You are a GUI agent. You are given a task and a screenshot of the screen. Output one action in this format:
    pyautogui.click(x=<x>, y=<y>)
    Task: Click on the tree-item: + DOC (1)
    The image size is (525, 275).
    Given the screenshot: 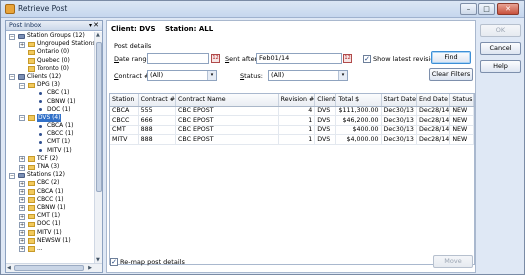 What is the action you would take?
    pyautogui.click(x=51, y=224)
    